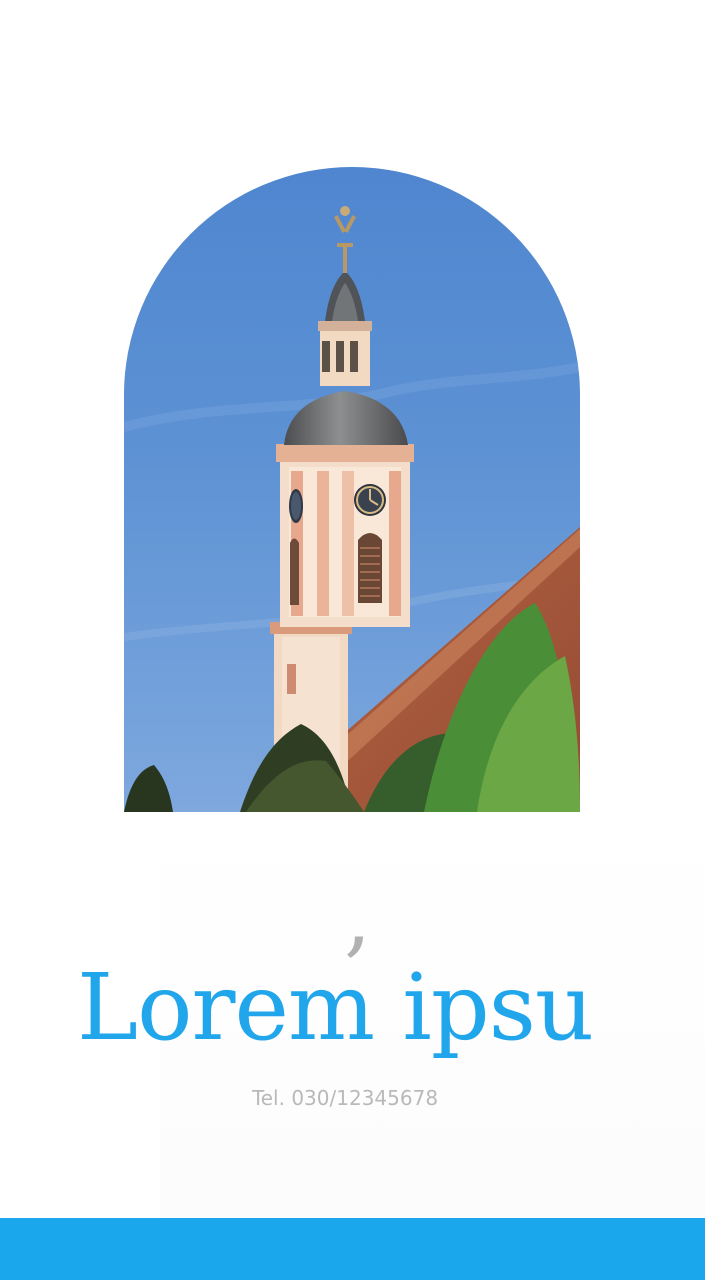  I want to click on quote-mark: ‚, so click(357, 917).